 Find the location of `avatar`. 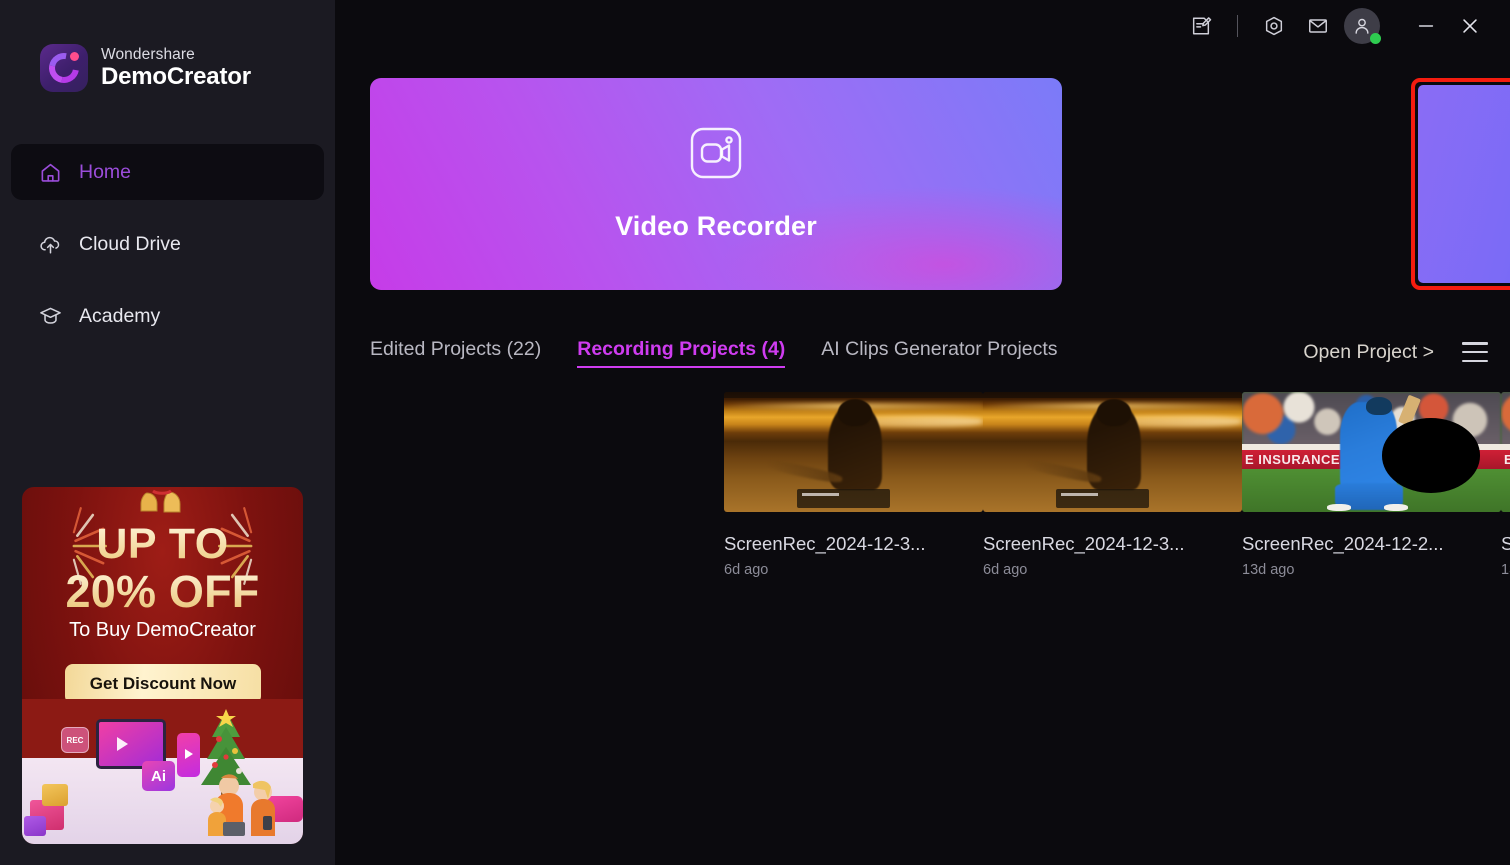

avatar is located at coordinates (1362, 26).